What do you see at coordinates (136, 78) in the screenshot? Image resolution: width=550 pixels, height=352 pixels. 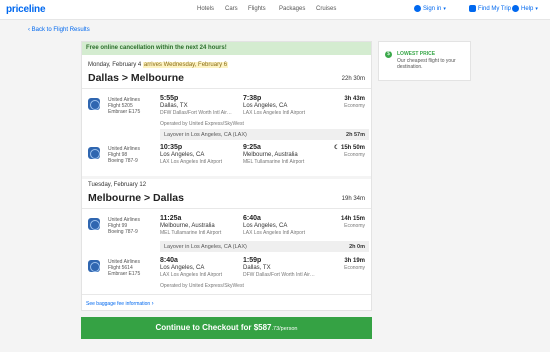 I see `outbound-route: Dallas > Melbourne` at bounding box center [136, 78].